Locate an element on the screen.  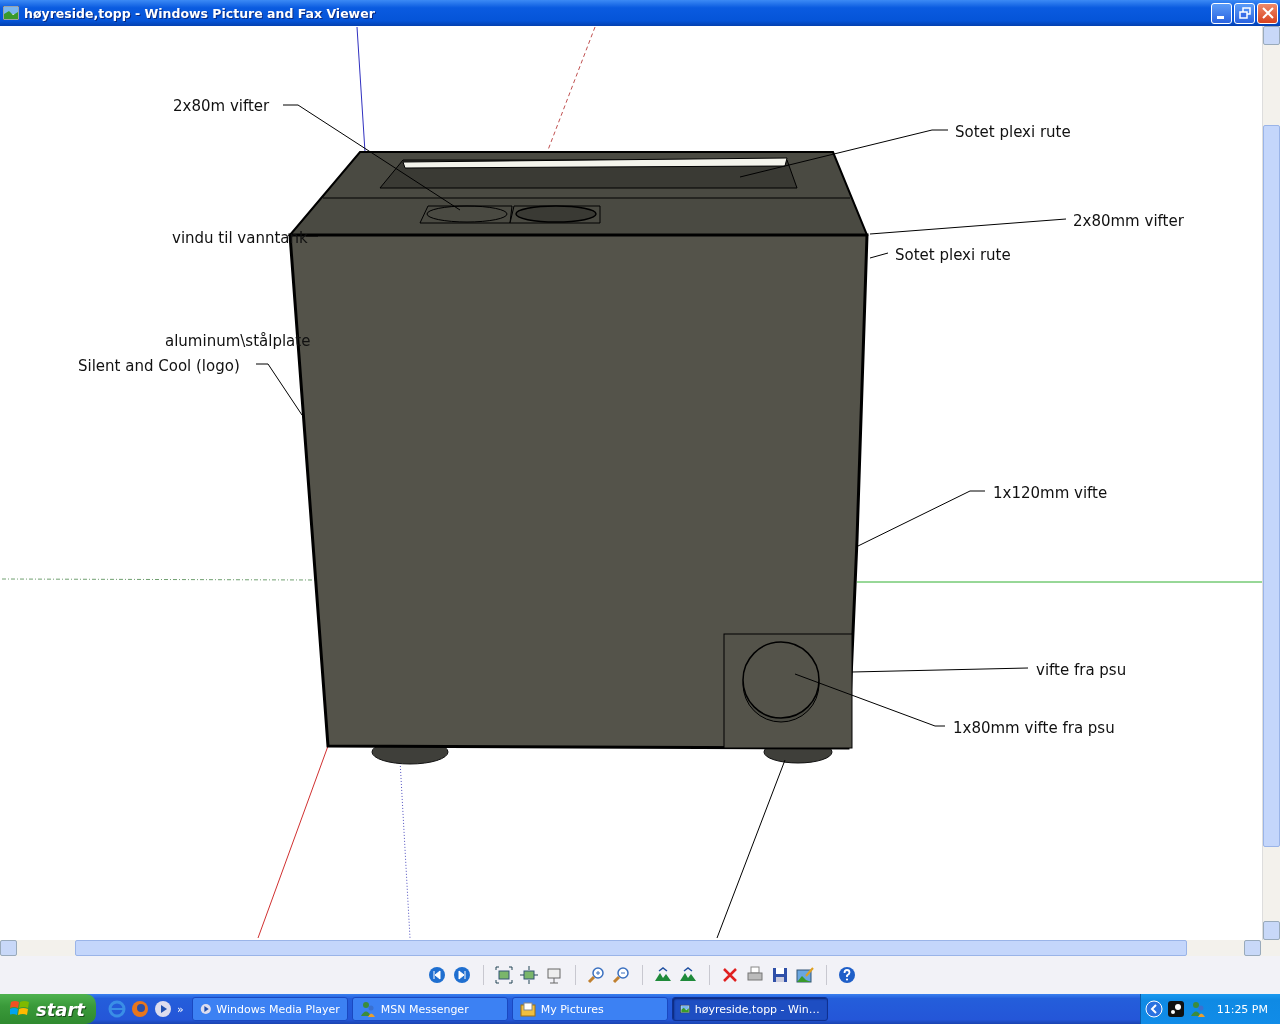
drawing-label: vifte fra psu is located at coordinates (1081, 670).